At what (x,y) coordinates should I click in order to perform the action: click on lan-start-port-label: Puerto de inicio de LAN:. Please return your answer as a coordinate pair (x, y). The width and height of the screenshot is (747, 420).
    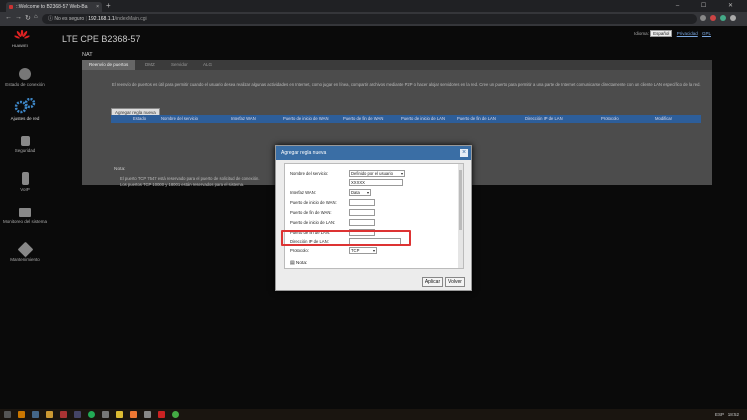
    Looking at the image, I should click on (313, 222).